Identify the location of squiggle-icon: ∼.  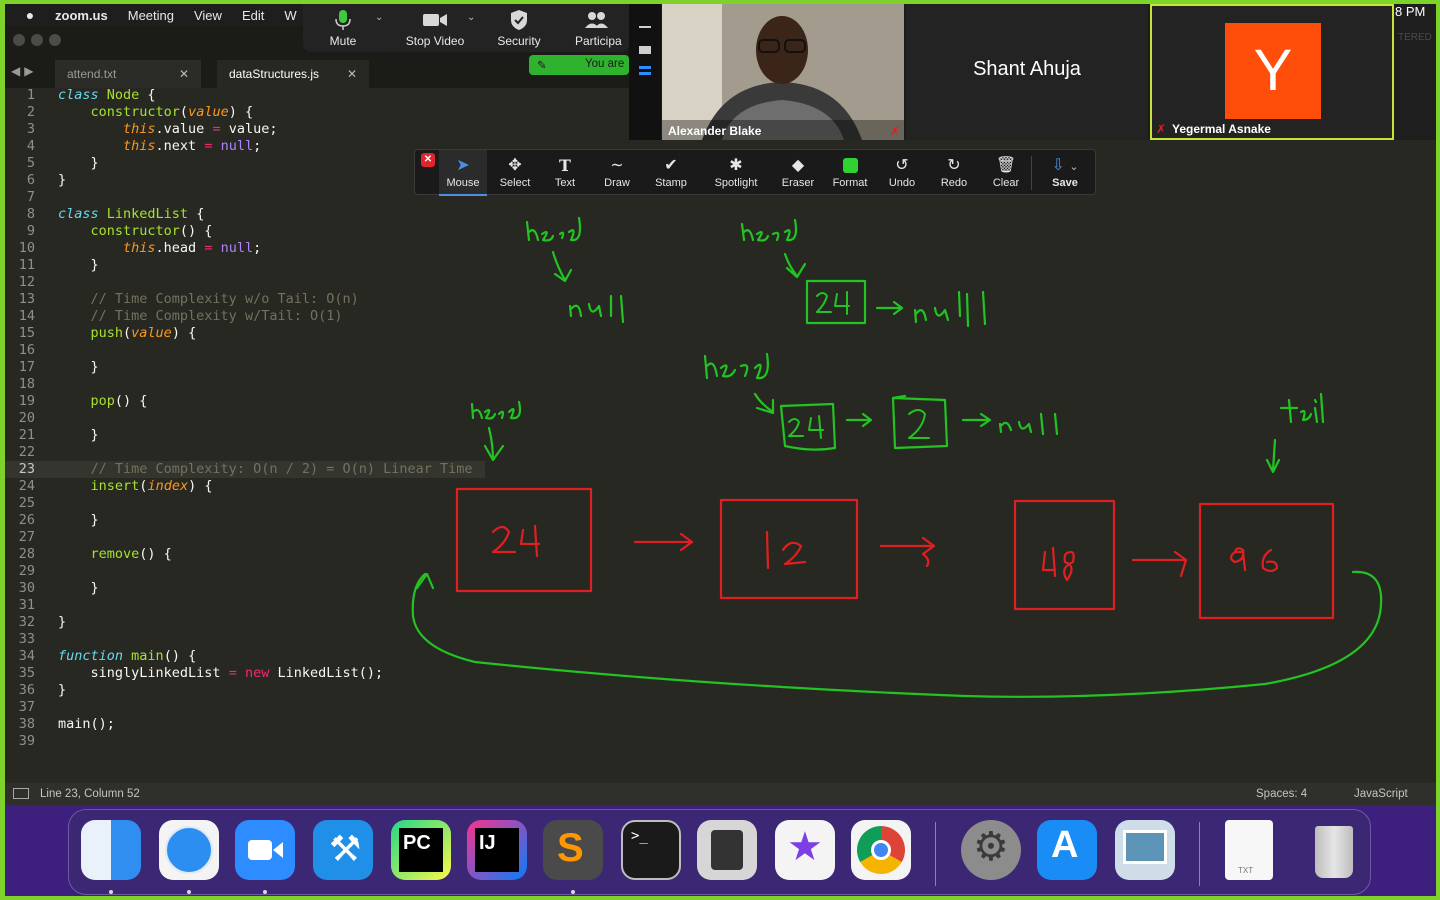
(617, 165).